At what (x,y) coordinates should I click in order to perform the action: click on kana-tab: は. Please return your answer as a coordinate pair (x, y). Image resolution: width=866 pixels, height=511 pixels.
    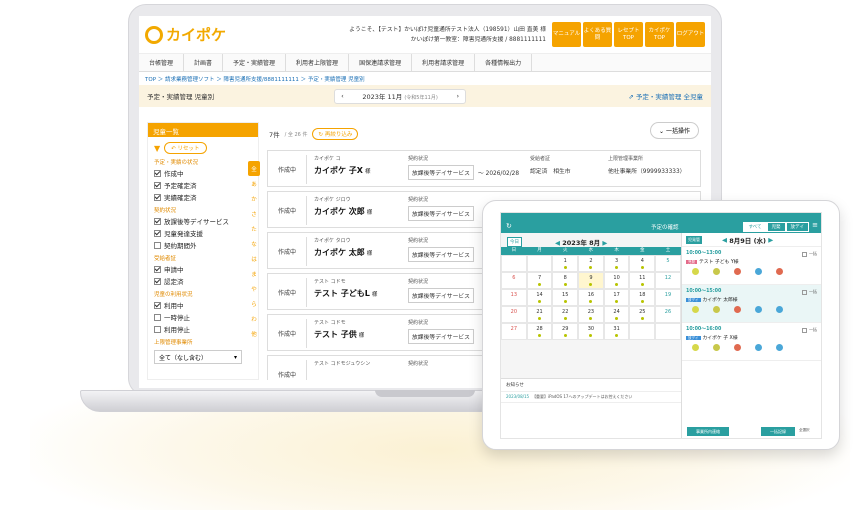
    Looking at the image, I should click on (254, 258).